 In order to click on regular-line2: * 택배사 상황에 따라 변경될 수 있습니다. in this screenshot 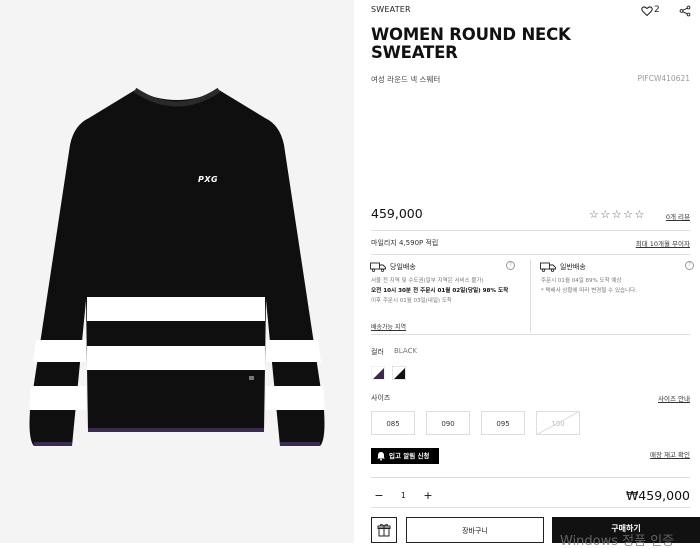, I will do `click(589, 291)`.